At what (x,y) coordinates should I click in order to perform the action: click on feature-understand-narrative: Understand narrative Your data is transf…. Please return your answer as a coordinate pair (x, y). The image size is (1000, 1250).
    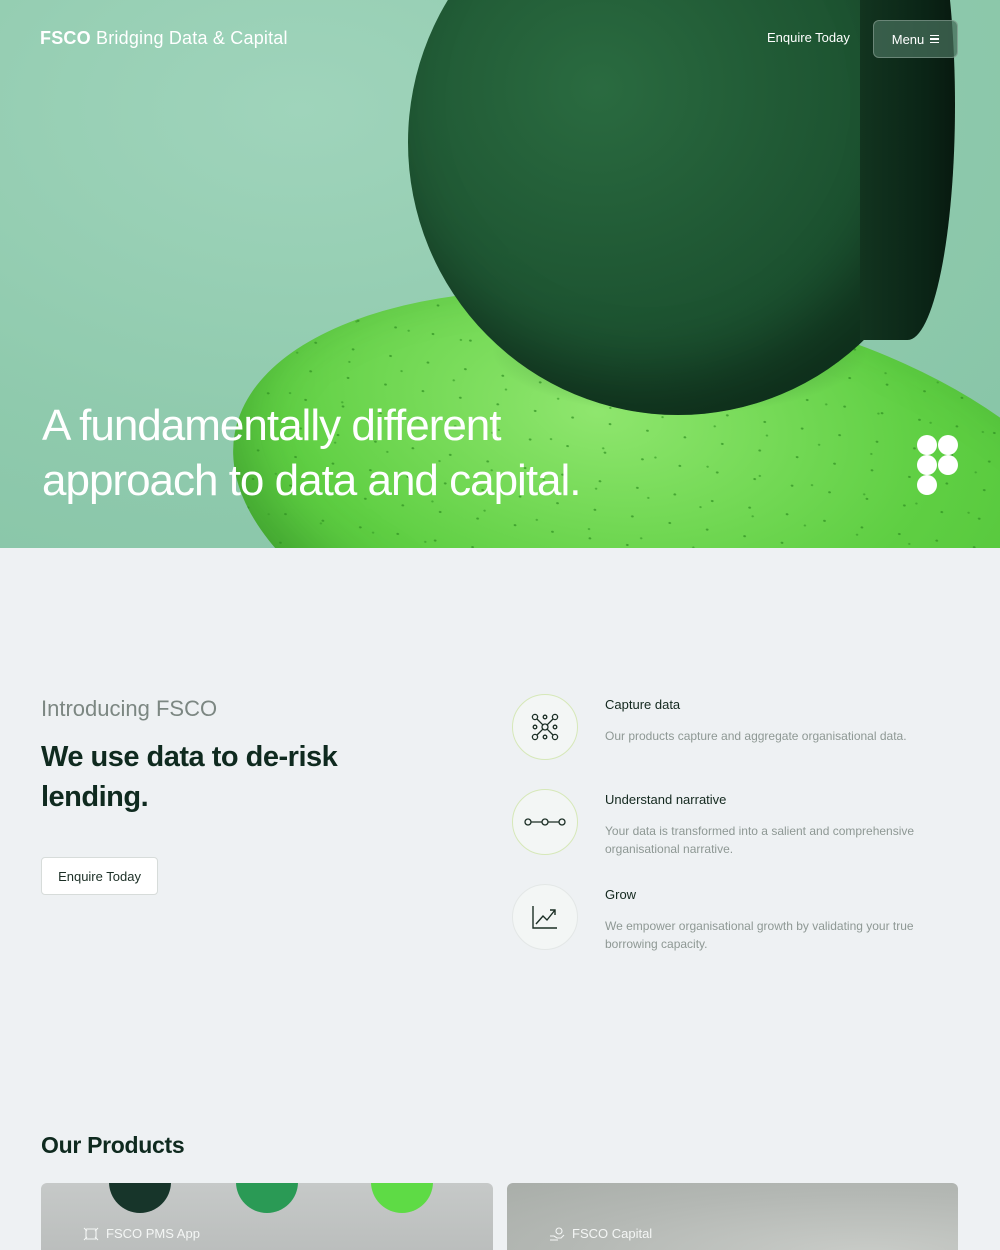
    Looking at the image, I should click on (722, 824).